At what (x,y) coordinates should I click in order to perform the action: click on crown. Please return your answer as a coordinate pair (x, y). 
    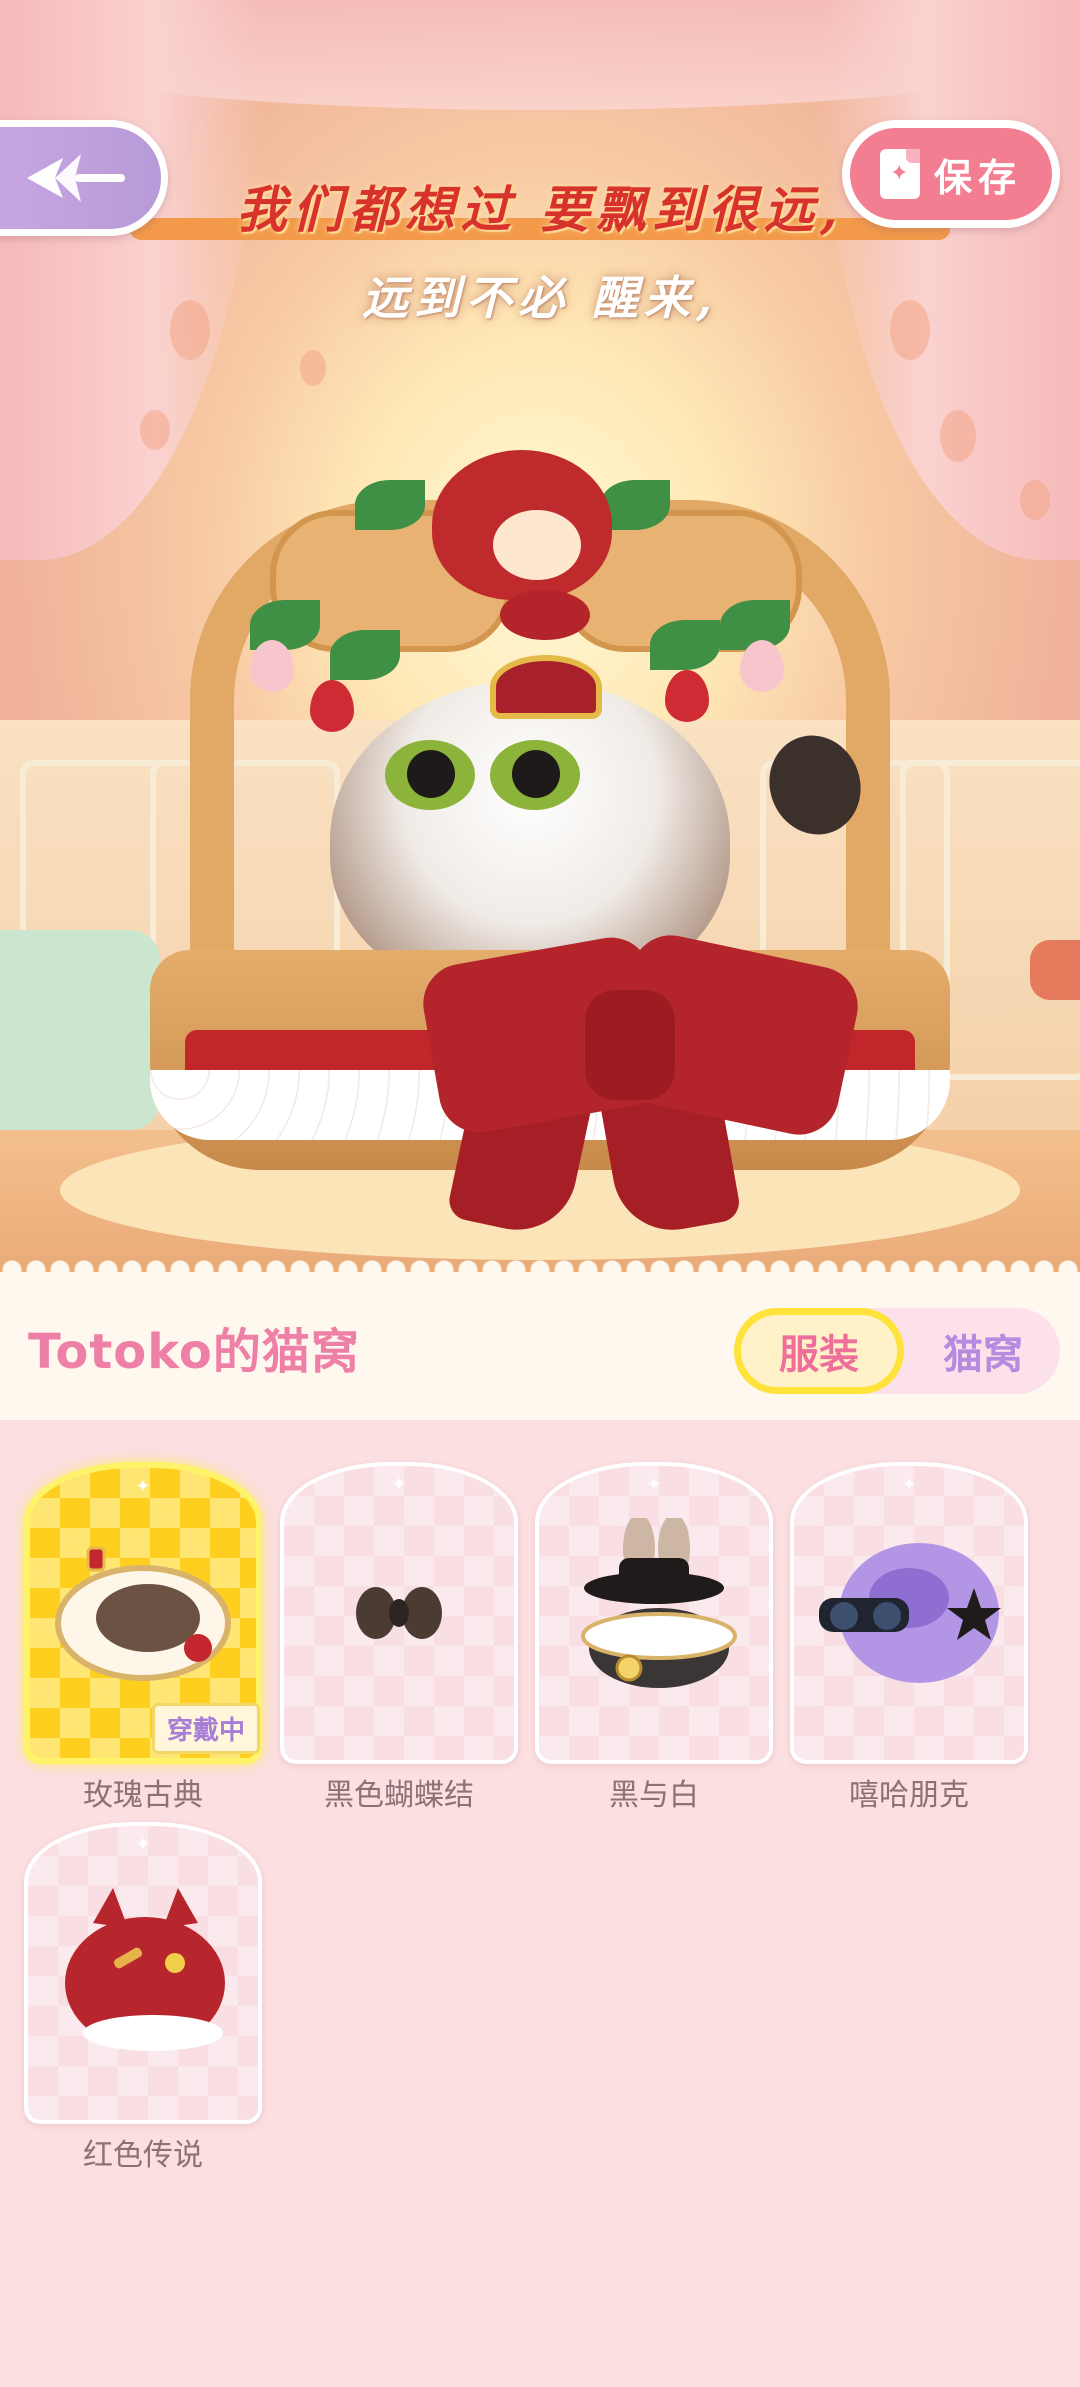
    Looking at the image, I should click on (546, 687).